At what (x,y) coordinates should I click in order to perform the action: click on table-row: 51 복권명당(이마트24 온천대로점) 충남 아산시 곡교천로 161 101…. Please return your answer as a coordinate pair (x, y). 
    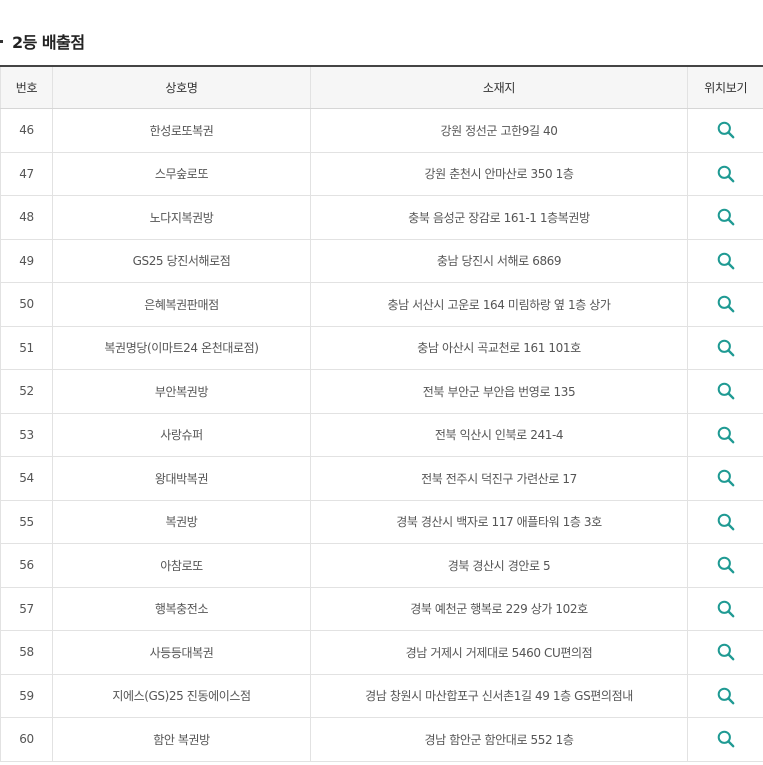
    Looking at the image, I should click on (381, 348).